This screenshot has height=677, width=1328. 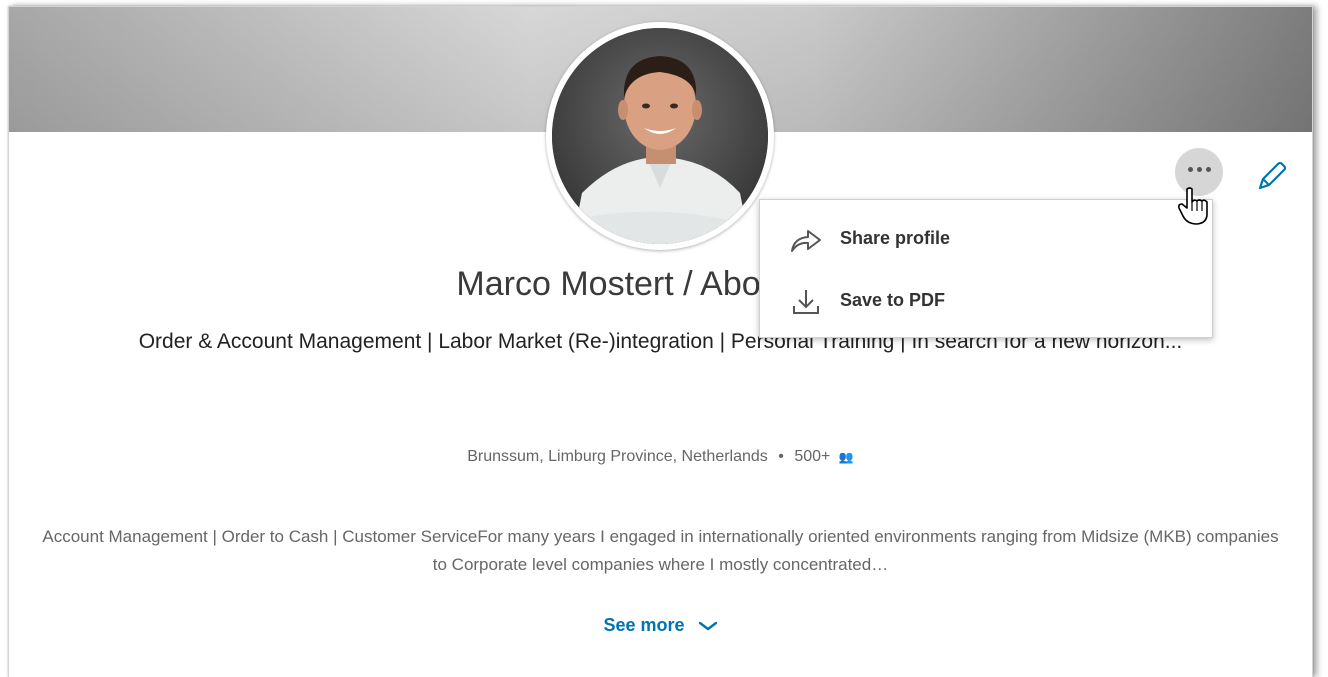 What do you see at coordinates (986, 300) in the screenshot?
I see `save-to-pdf-menu-item: Save to PDF` at bounding box center [986, 300].